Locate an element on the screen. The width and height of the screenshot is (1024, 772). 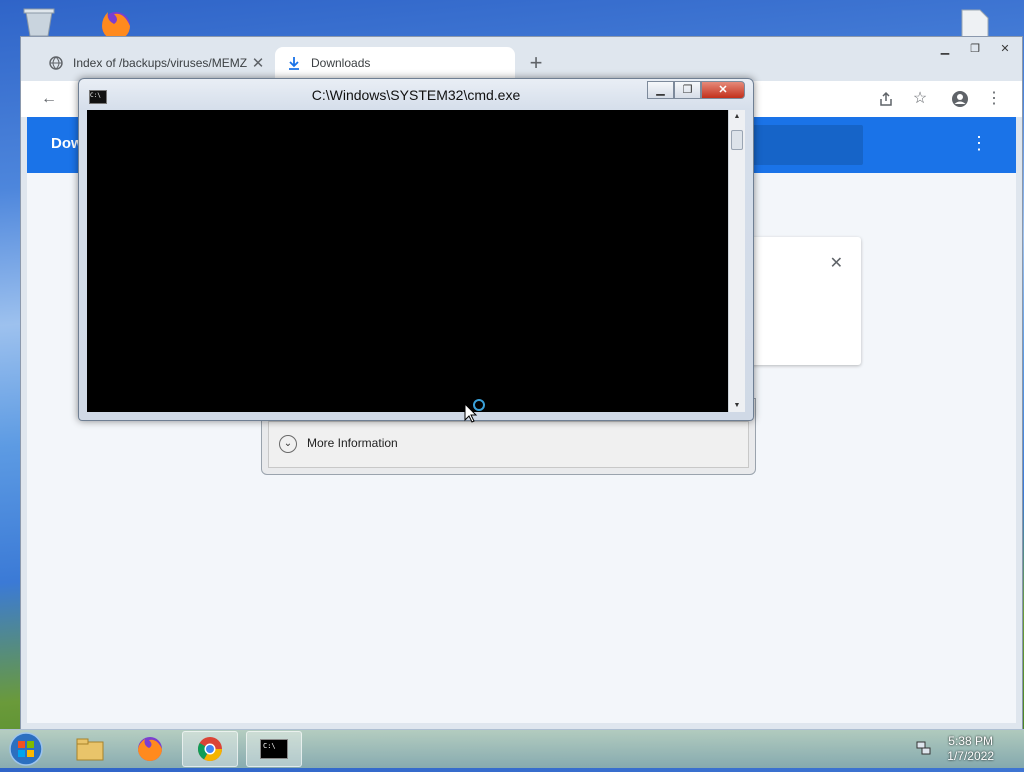
system-clock: 5:38 PM 1/7/2022 is located at coordinates (970, 749).